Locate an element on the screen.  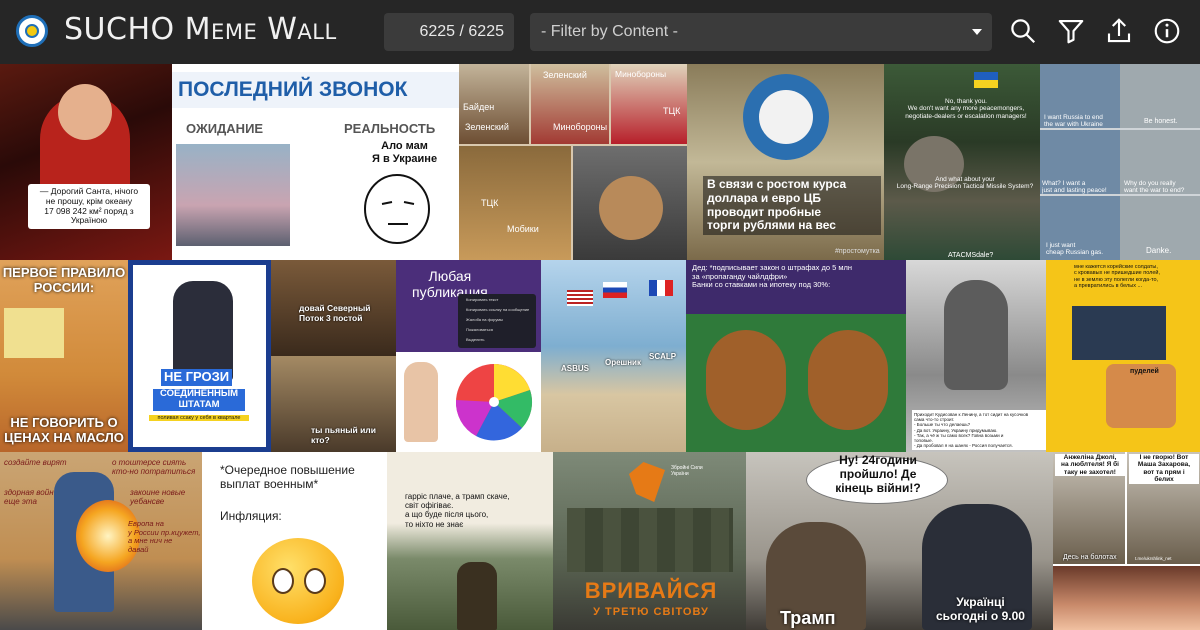
subheadline: У ТРЕТЮ СВІТОВУ is located at coordinates (651, 612).